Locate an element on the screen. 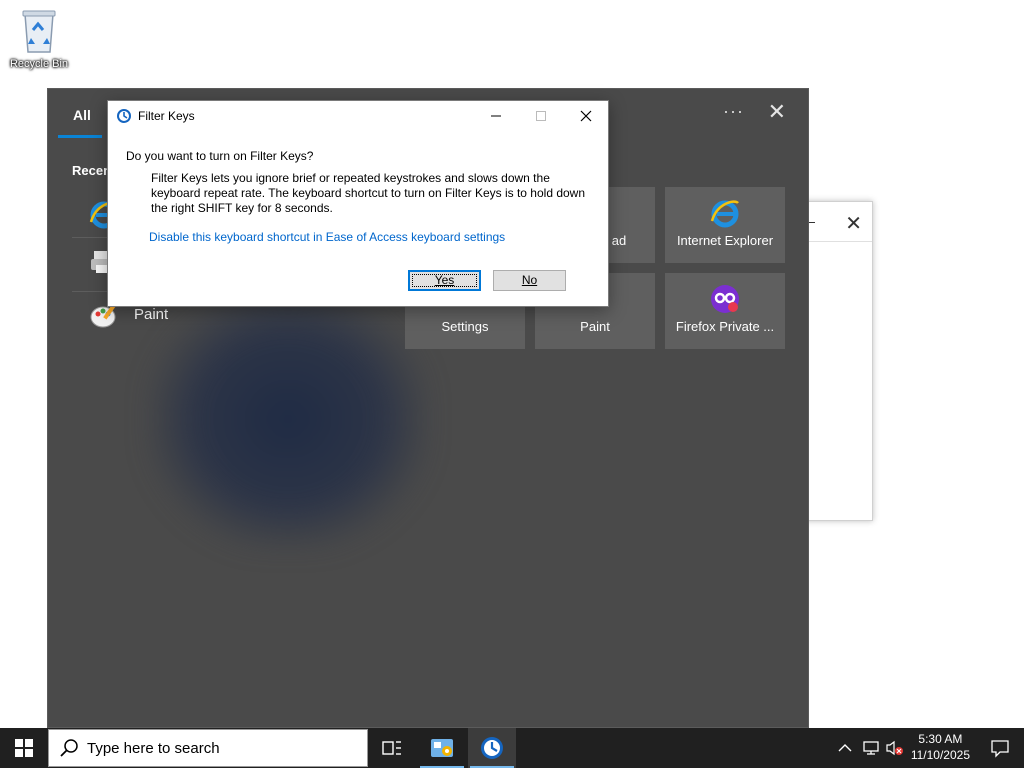 Image resolution: width=1024 pixels, height=768 pixels. no-button-label: No is located at coordinates (529, 280).